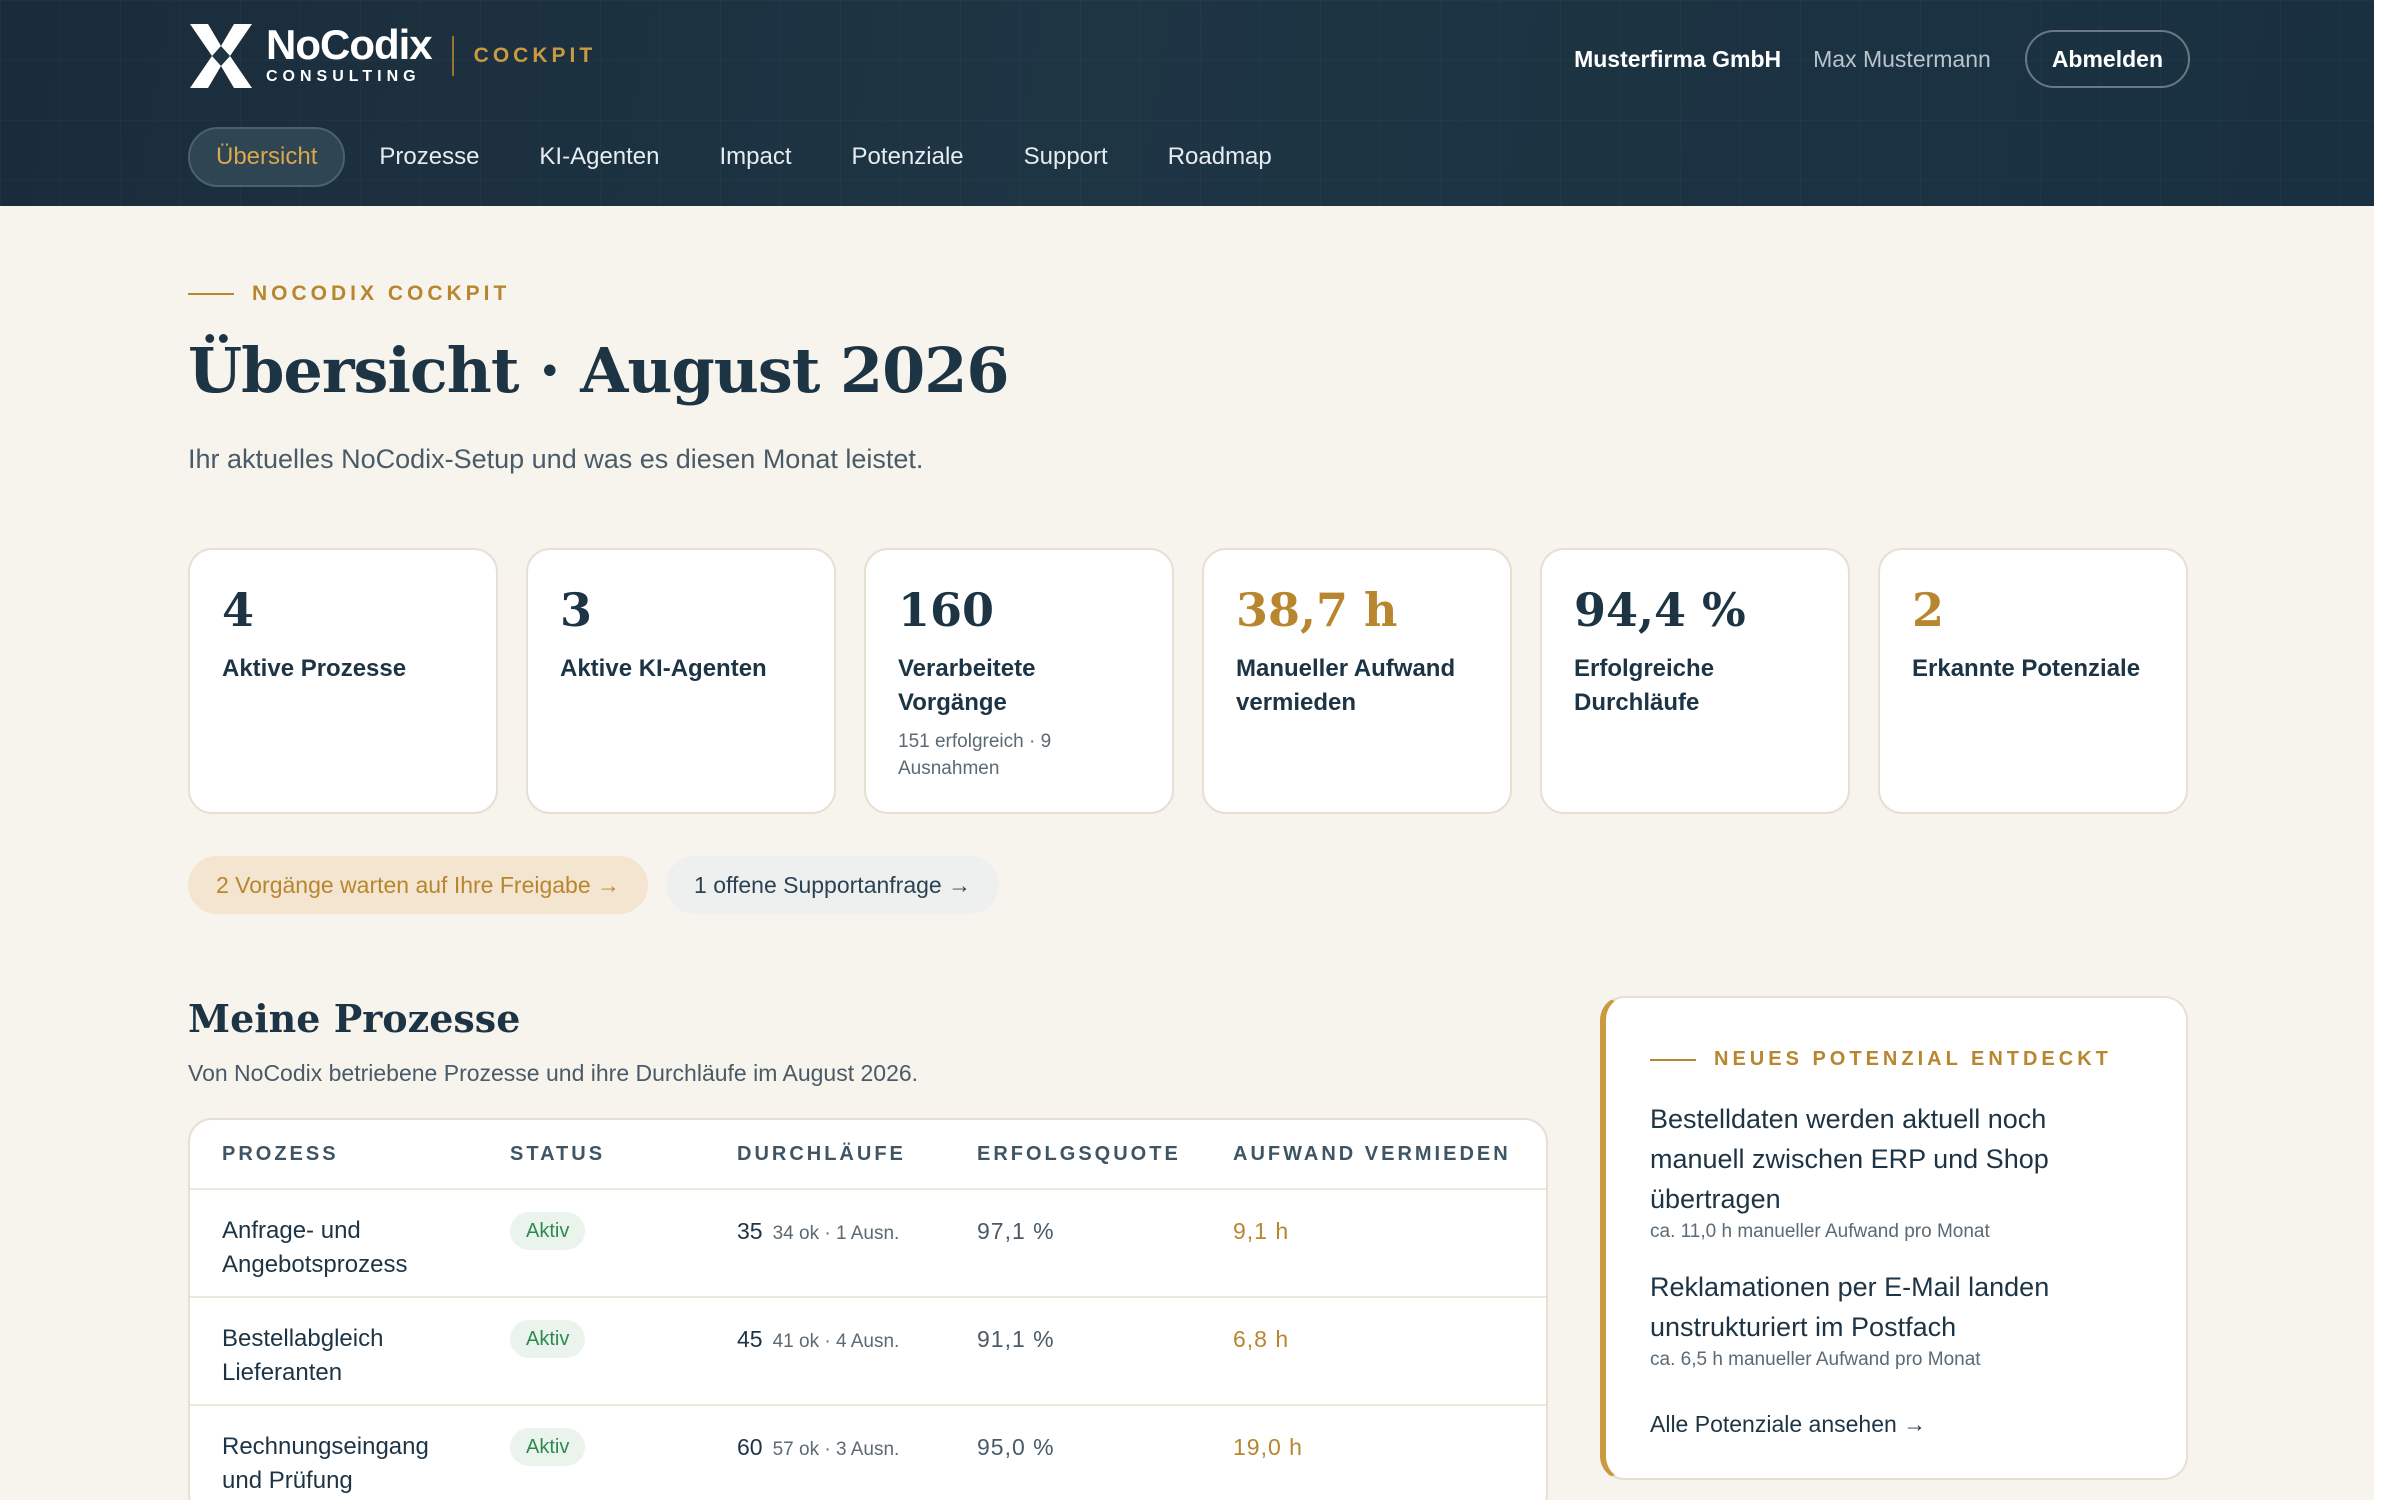 The width and height of the screenshot is (2400, 1500). Describe the element at coordinates (1389, 1154) in the screenshot. I see `column-header-aufwand: AUFWAND VERMIEDEN` at that location.